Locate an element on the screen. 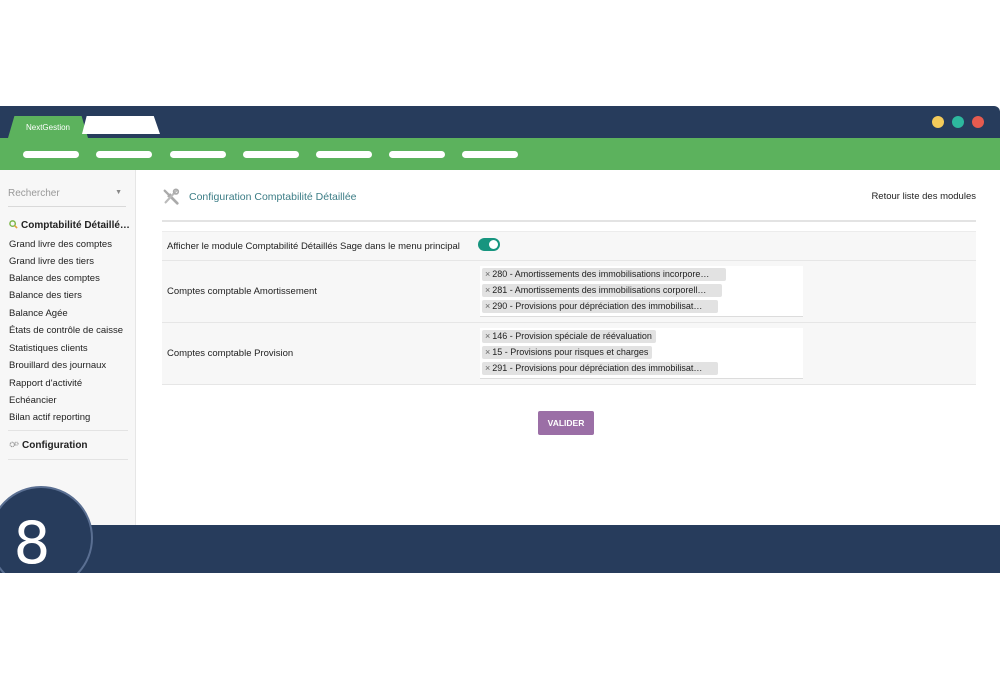 The height and width of the screenshot is (679, 1000). sidebar-item-balance-agee: Balance Agée is located at coordinates (38, 313).